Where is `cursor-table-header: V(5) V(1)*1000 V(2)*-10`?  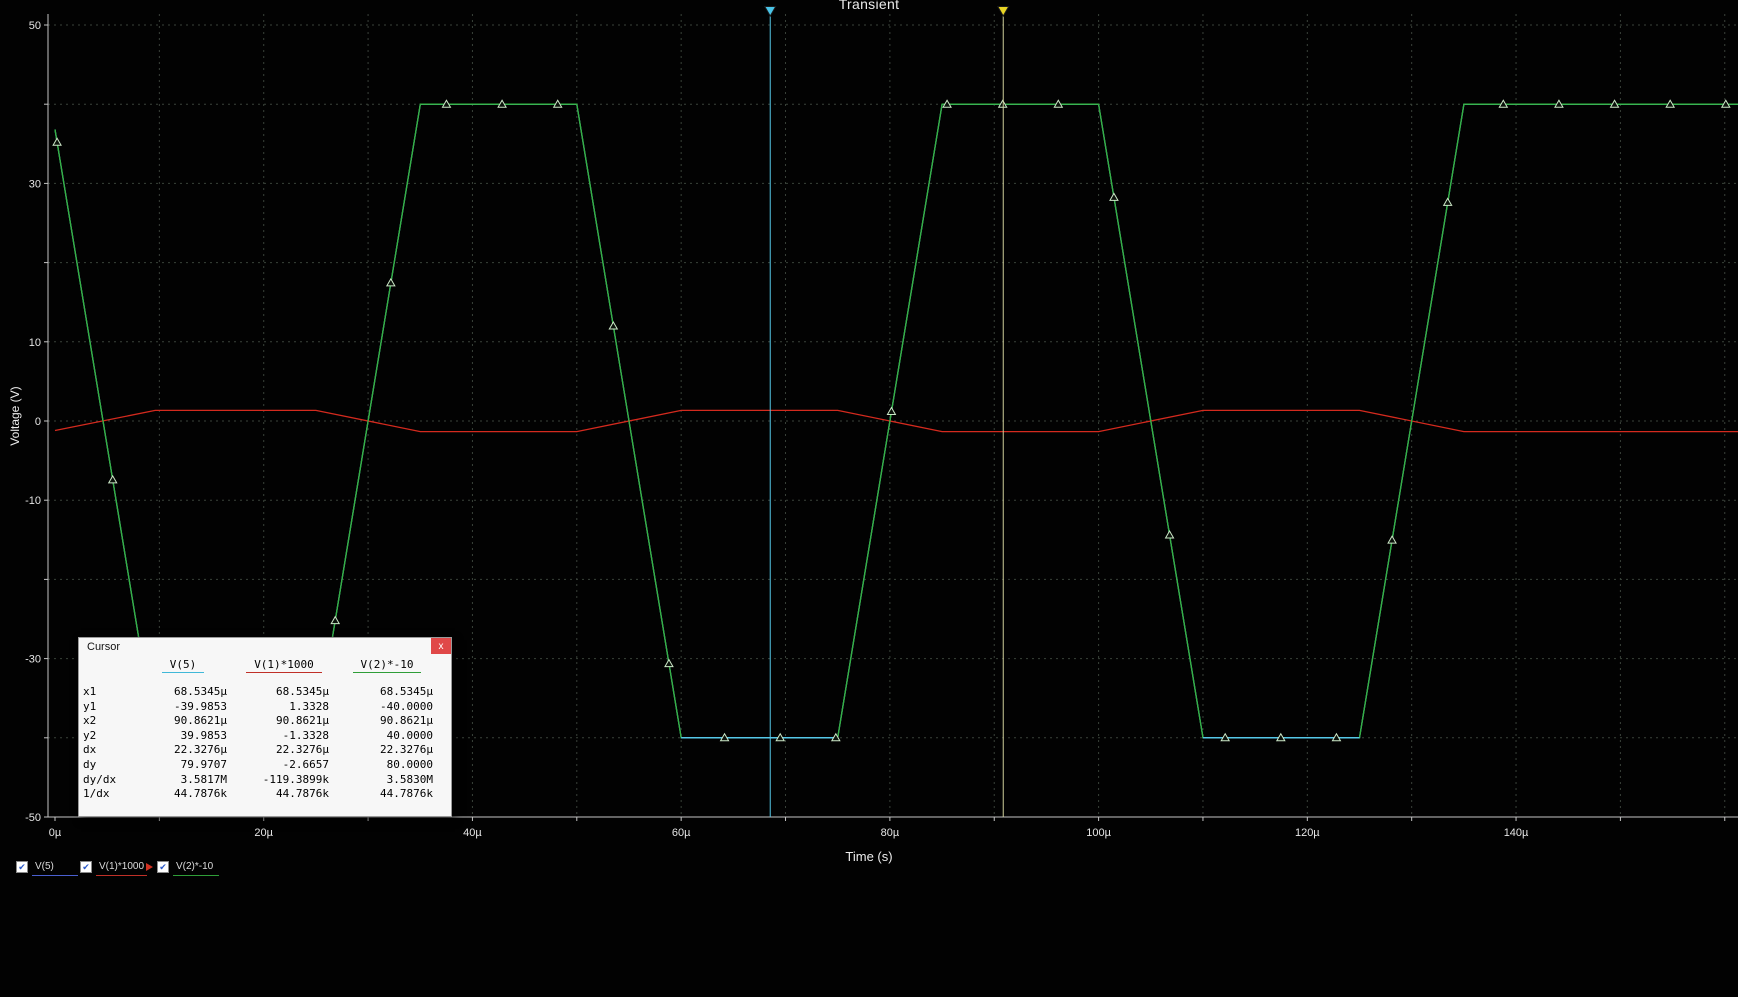 cursor-table-header: V(5) V(1)*1000 V(2)*-10 is located at coordinates (265, 665).